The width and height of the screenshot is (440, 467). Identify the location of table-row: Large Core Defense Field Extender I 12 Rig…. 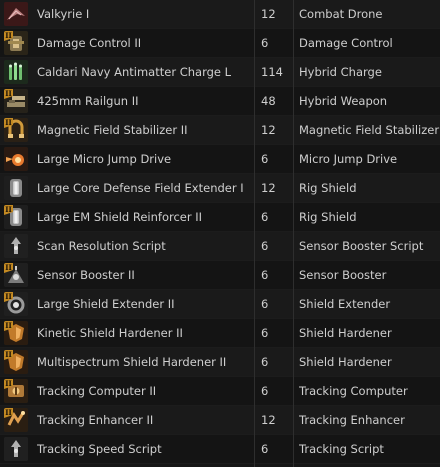
(220, 188).